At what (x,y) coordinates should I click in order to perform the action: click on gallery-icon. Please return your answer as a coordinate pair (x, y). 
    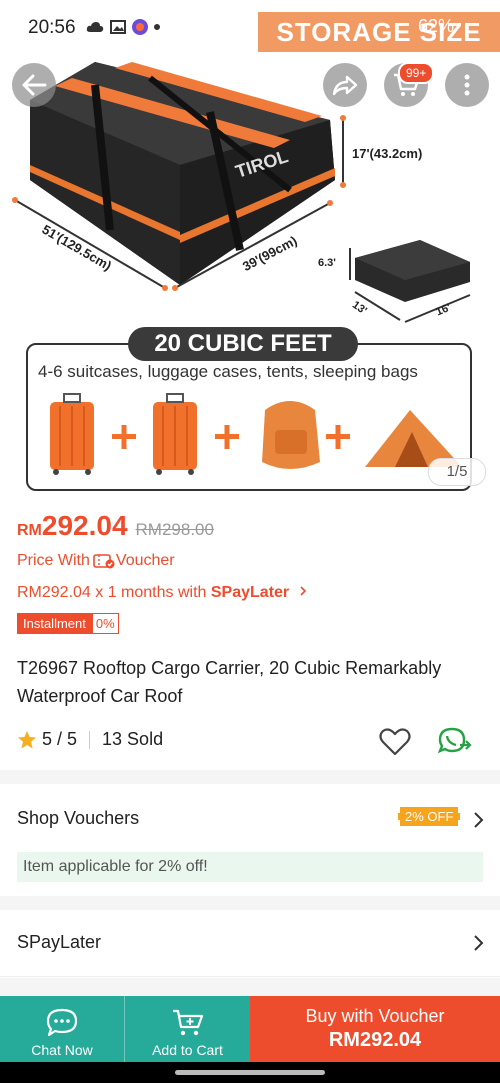
    Looking at the image, I should click on (118, 27).